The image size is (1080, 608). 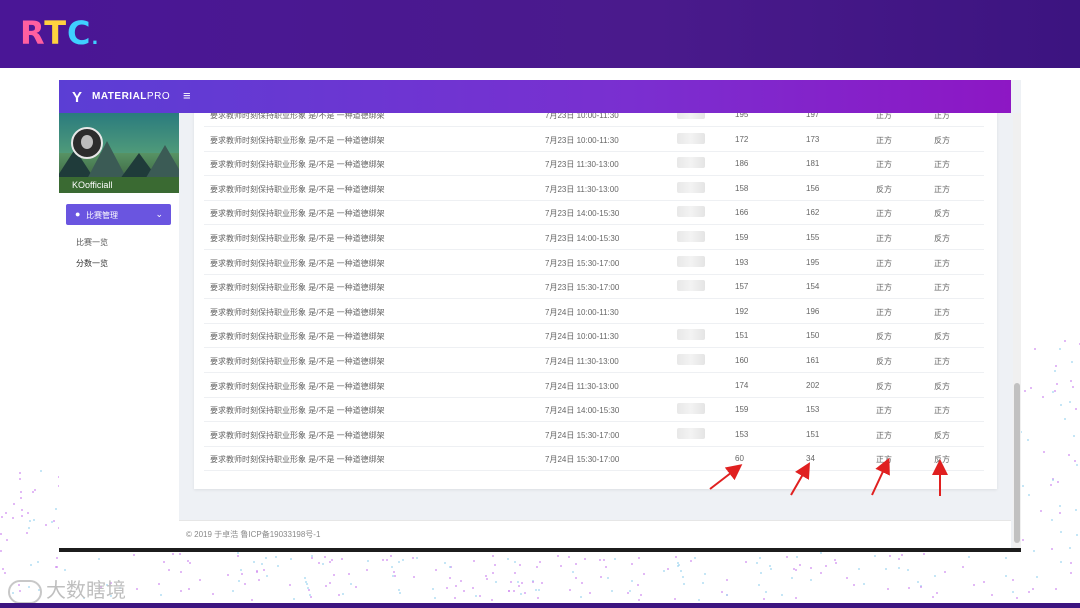 I want to click on sidebar: KOofficiall ● 比赛管理 ⌄ 比赛一览 分数一览, so click(x=119, y=331).